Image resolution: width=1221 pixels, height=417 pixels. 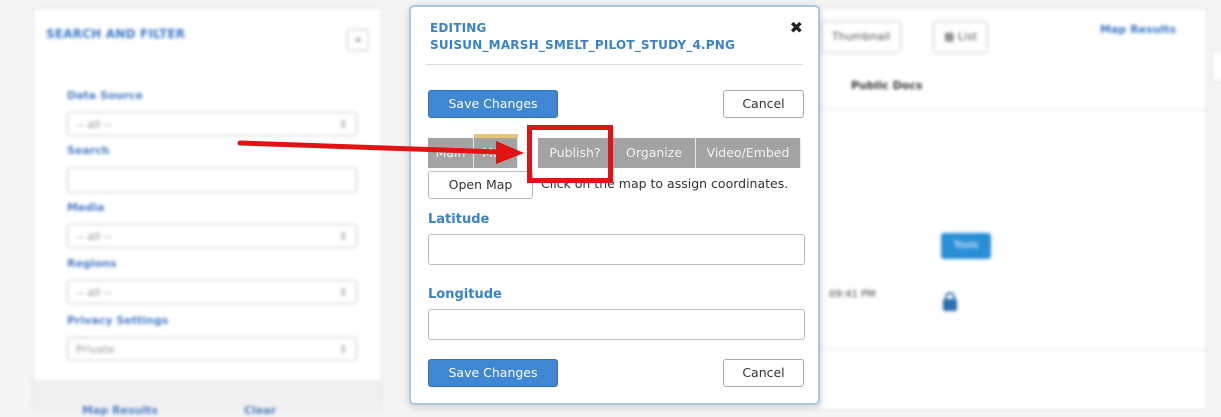 I want to click on title-divider, so click(x=614, y=64).